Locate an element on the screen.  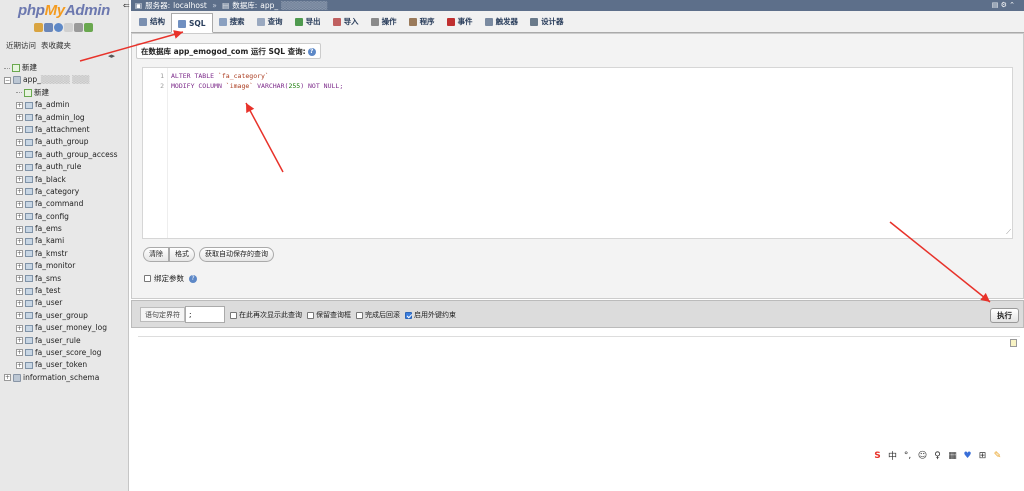
show-query-again-option: 在此再次显示此查询 is located at coordinates (266, 315).